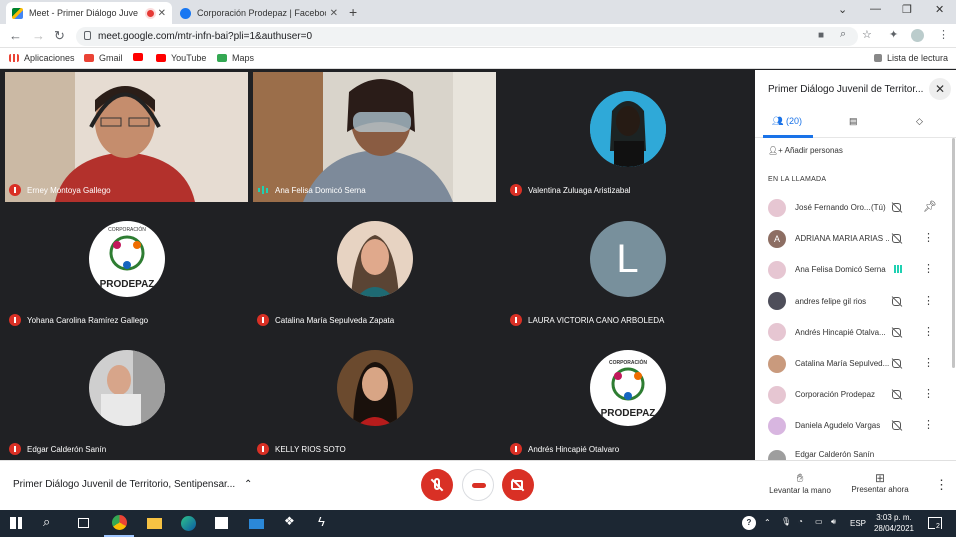 This screenshot has width=956, height=537. I want to click on list-item: andres felipe gil rios ⋮, so click(855, 301).